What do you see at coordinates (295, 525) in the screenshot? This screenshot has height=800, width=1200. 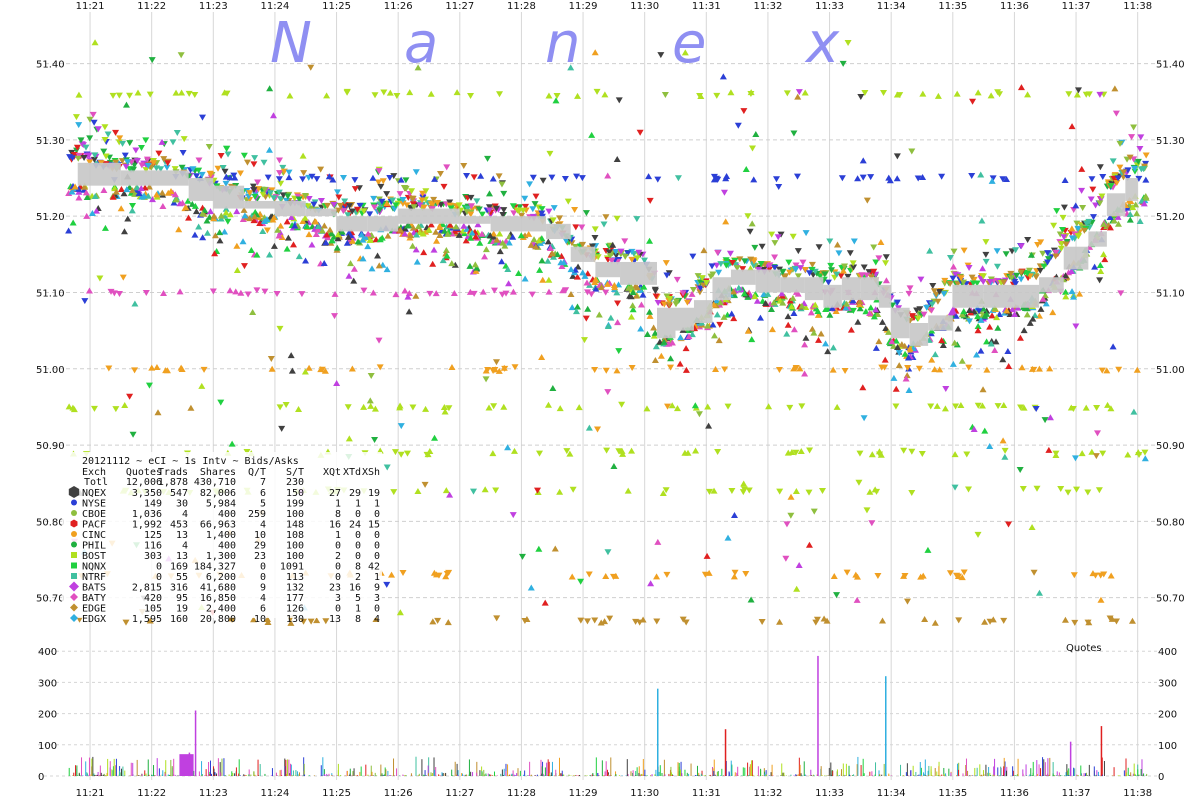 I see `stats-cell: 148` at bounding box center [295, 525].